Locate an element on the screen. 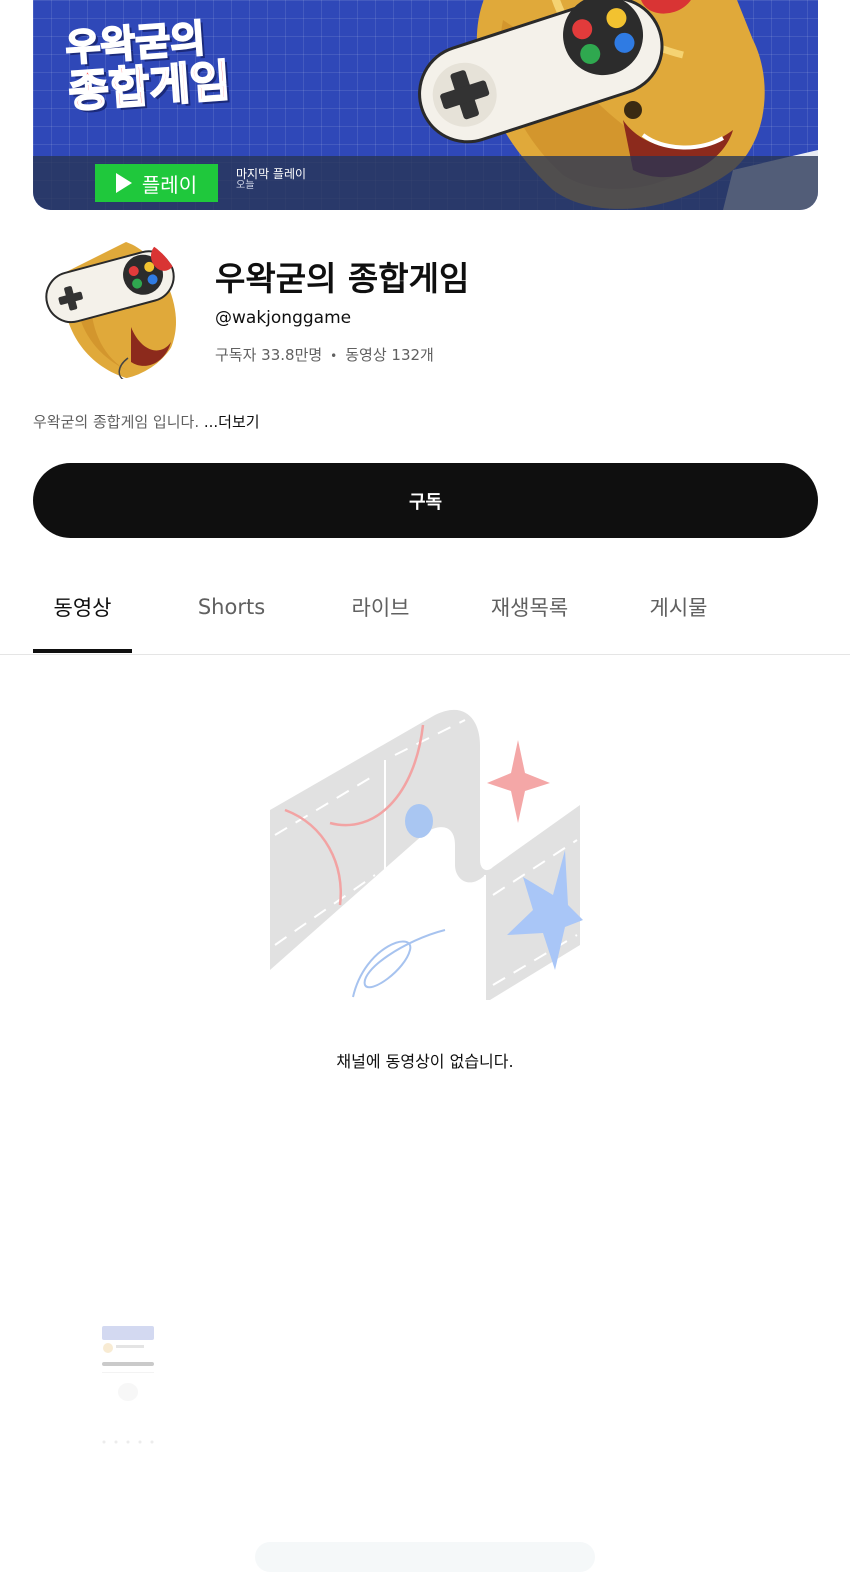 The image size is (850, 1572). channel-banner: 우왁굳의 종합게임 플레이 마지막 플레이 오늘 is located at coordinates (425, 105).